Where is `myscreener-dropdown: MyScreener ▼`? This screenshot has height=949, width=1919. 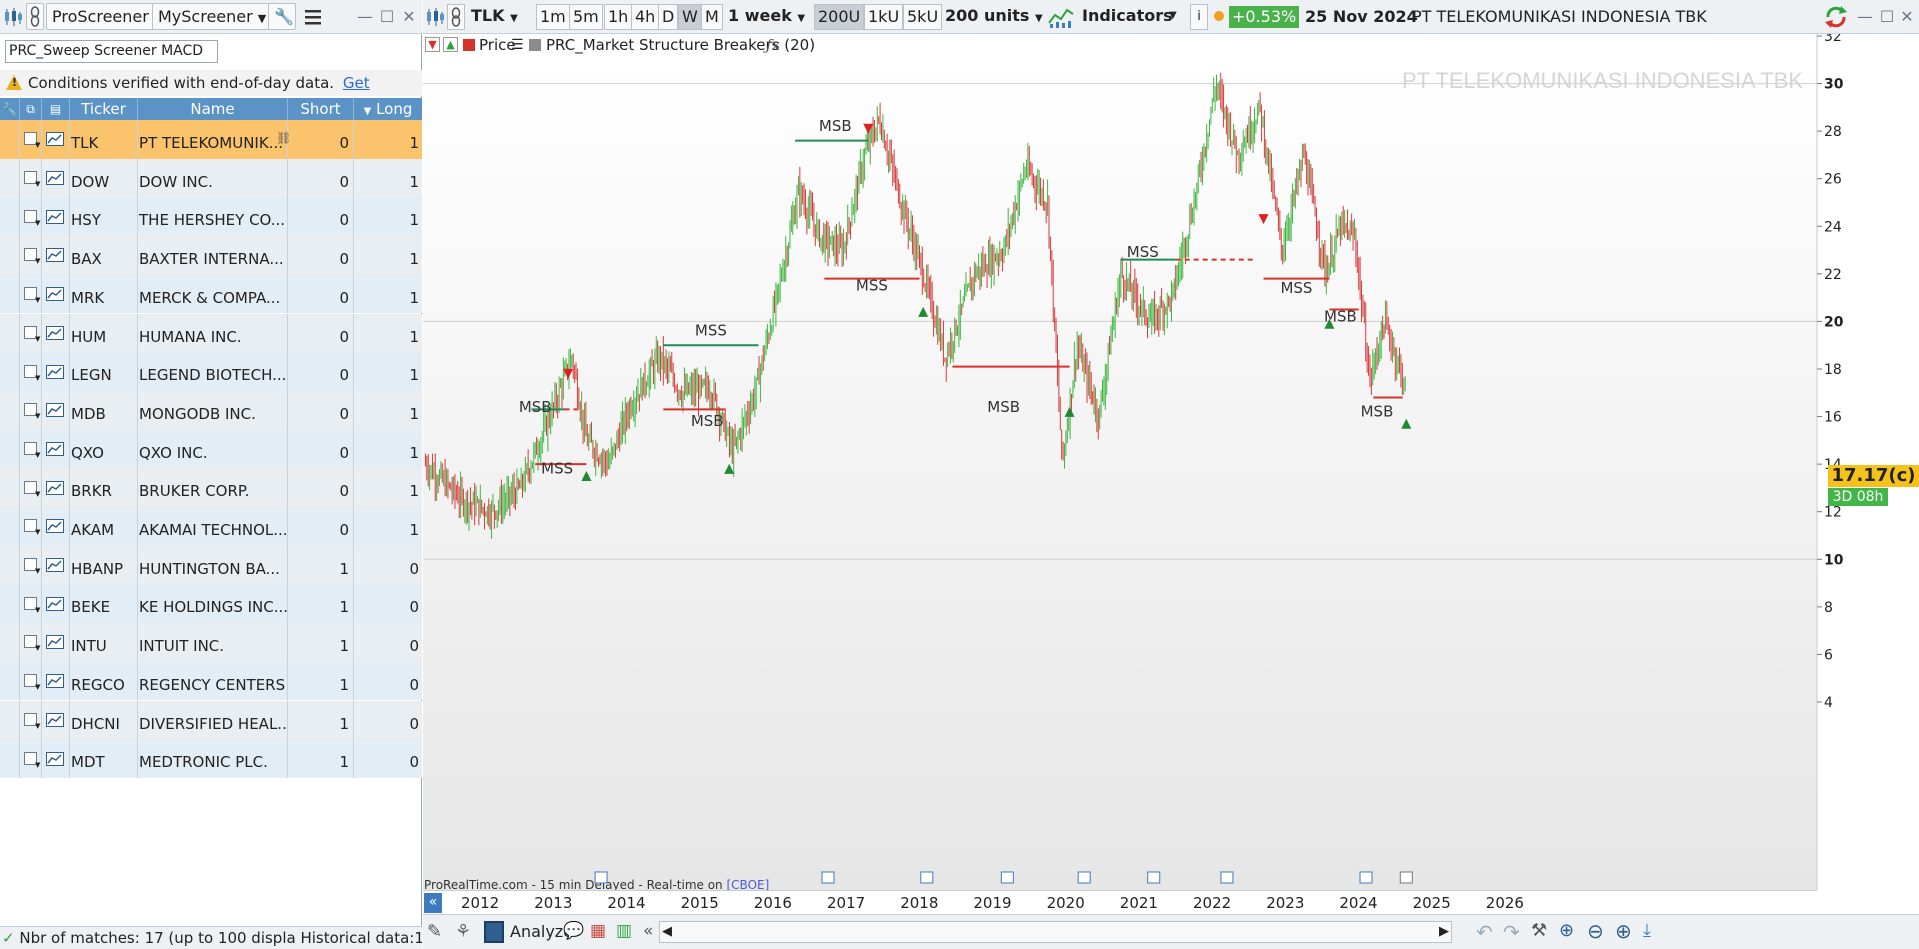
myscreener-dropdown: MyScreener ▼ is located at coordinates (212, 16).